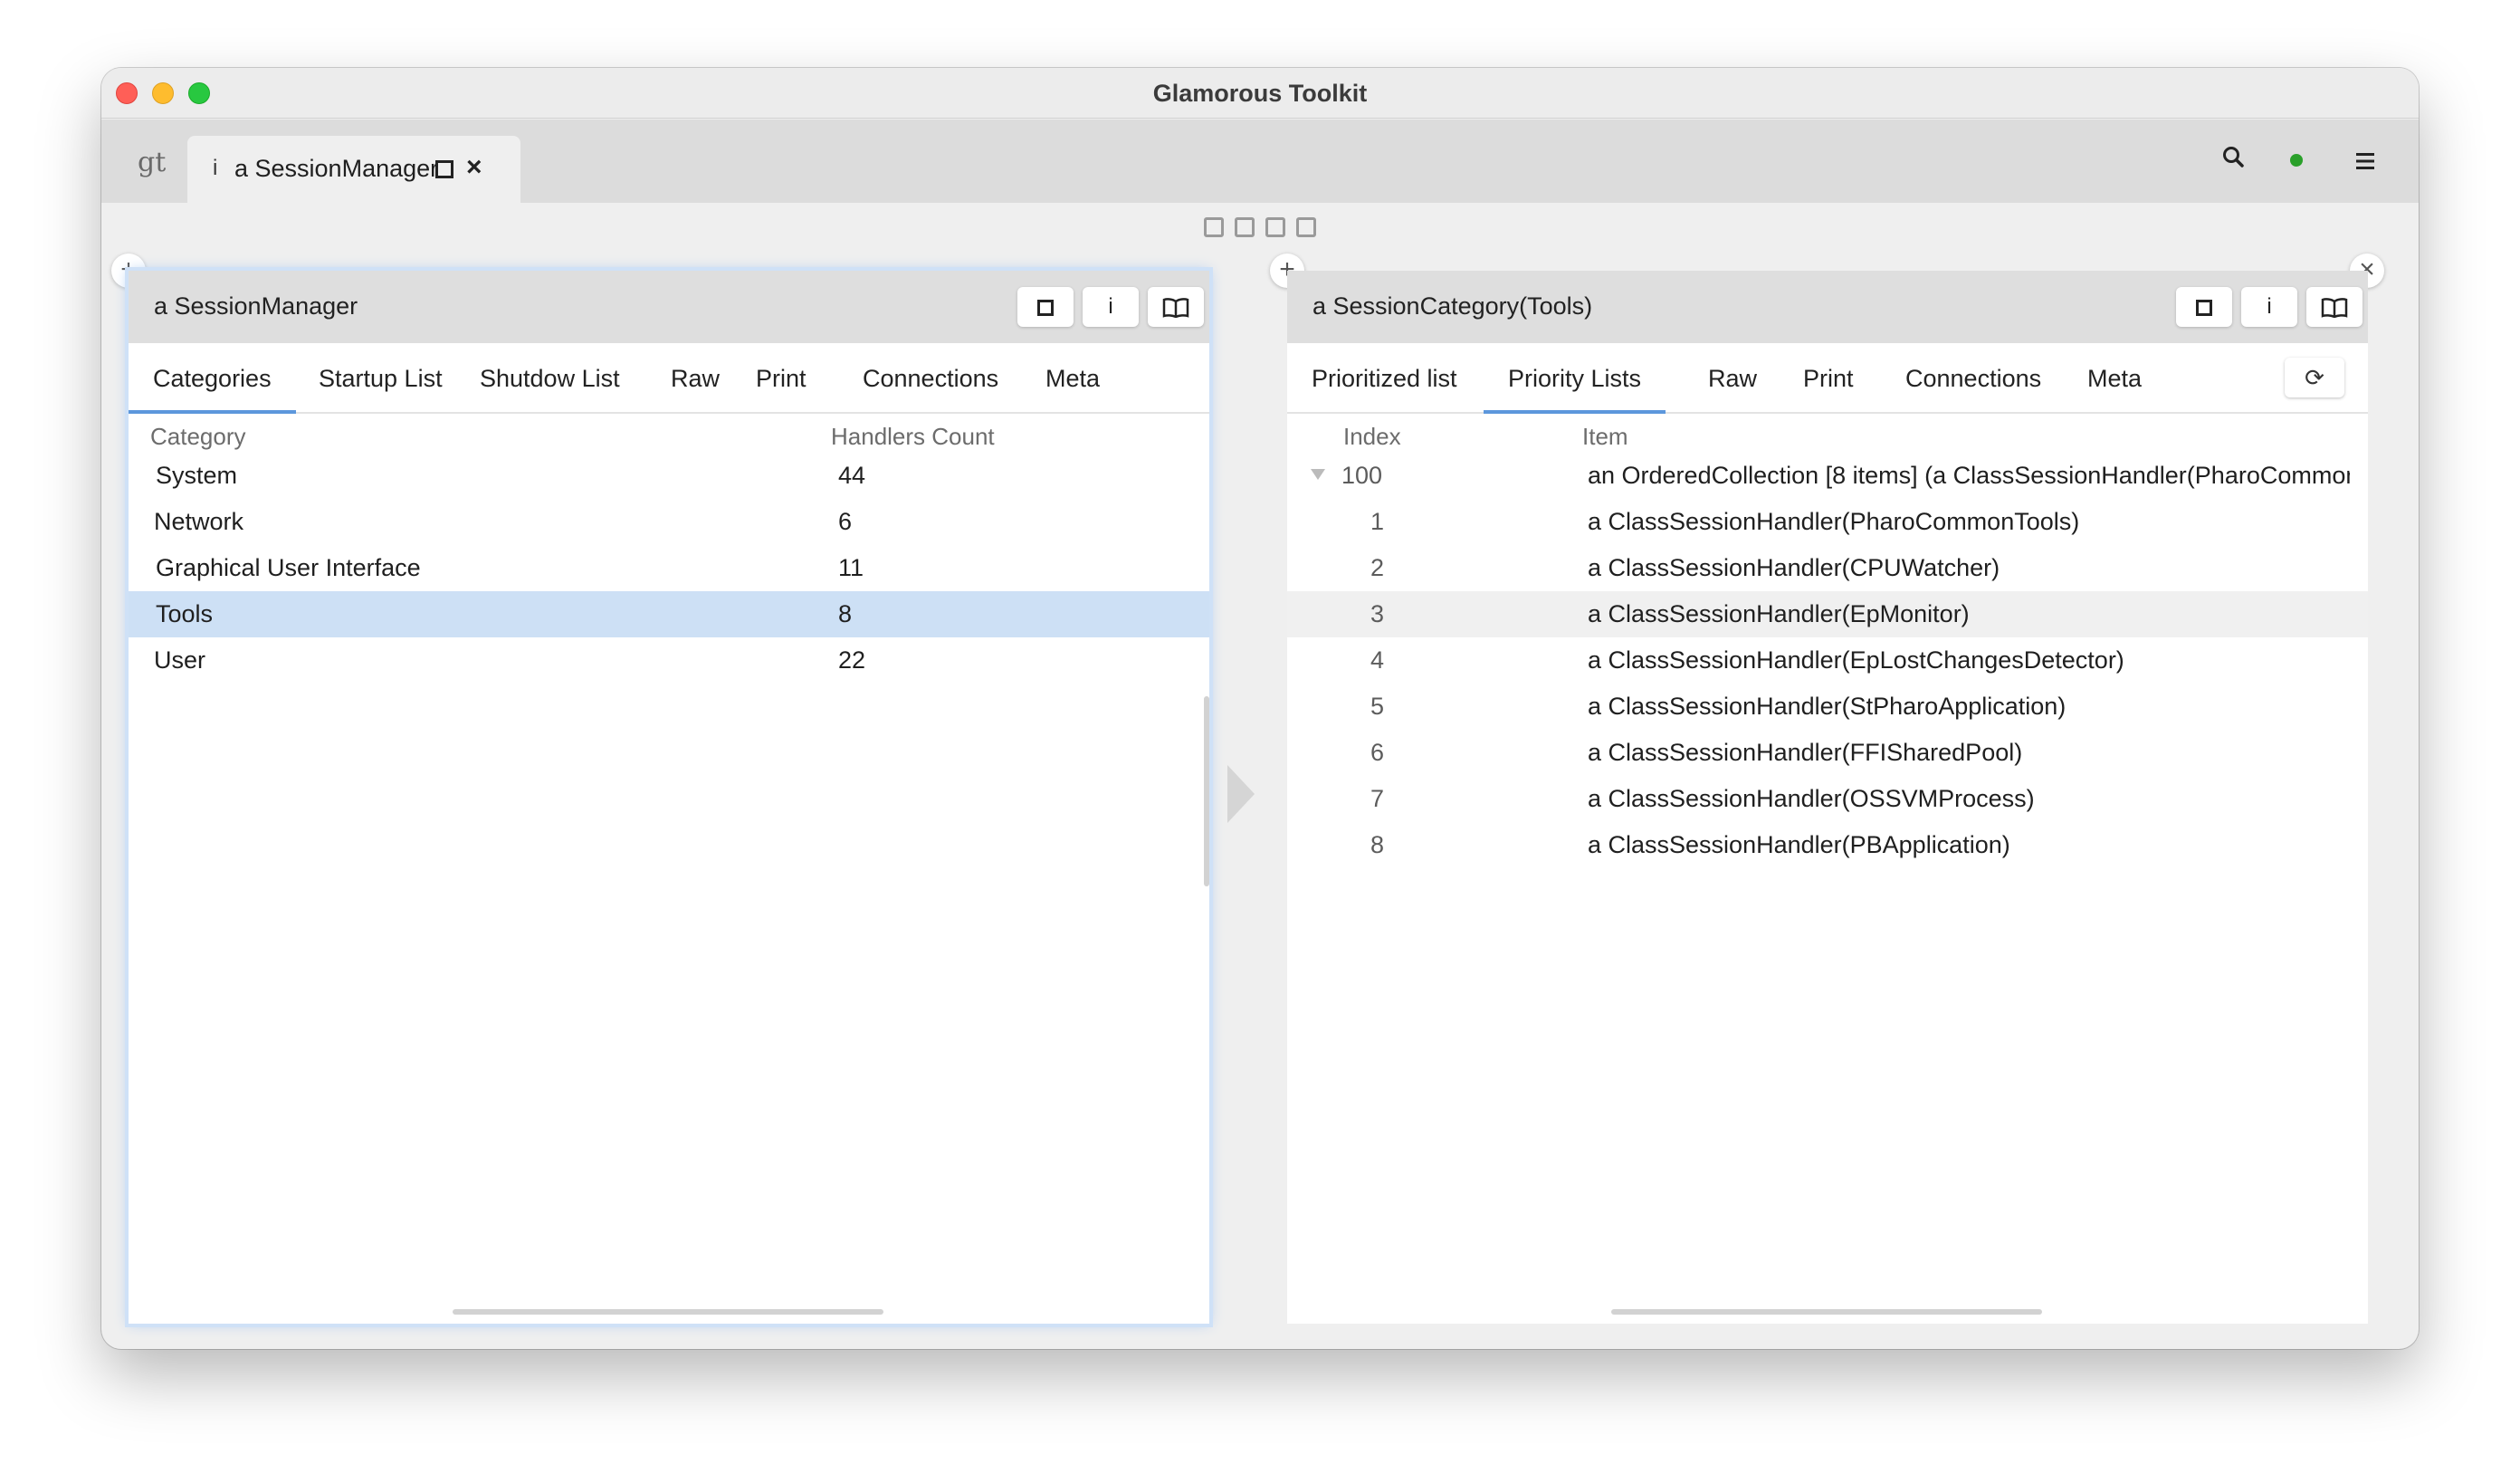 The height and width of the screenshot is (1483, 2520). What do you see at coordinates (336, 168) in the screenshot?
I see `tab-label: a SessionManager` at bounding box center [336, 168].